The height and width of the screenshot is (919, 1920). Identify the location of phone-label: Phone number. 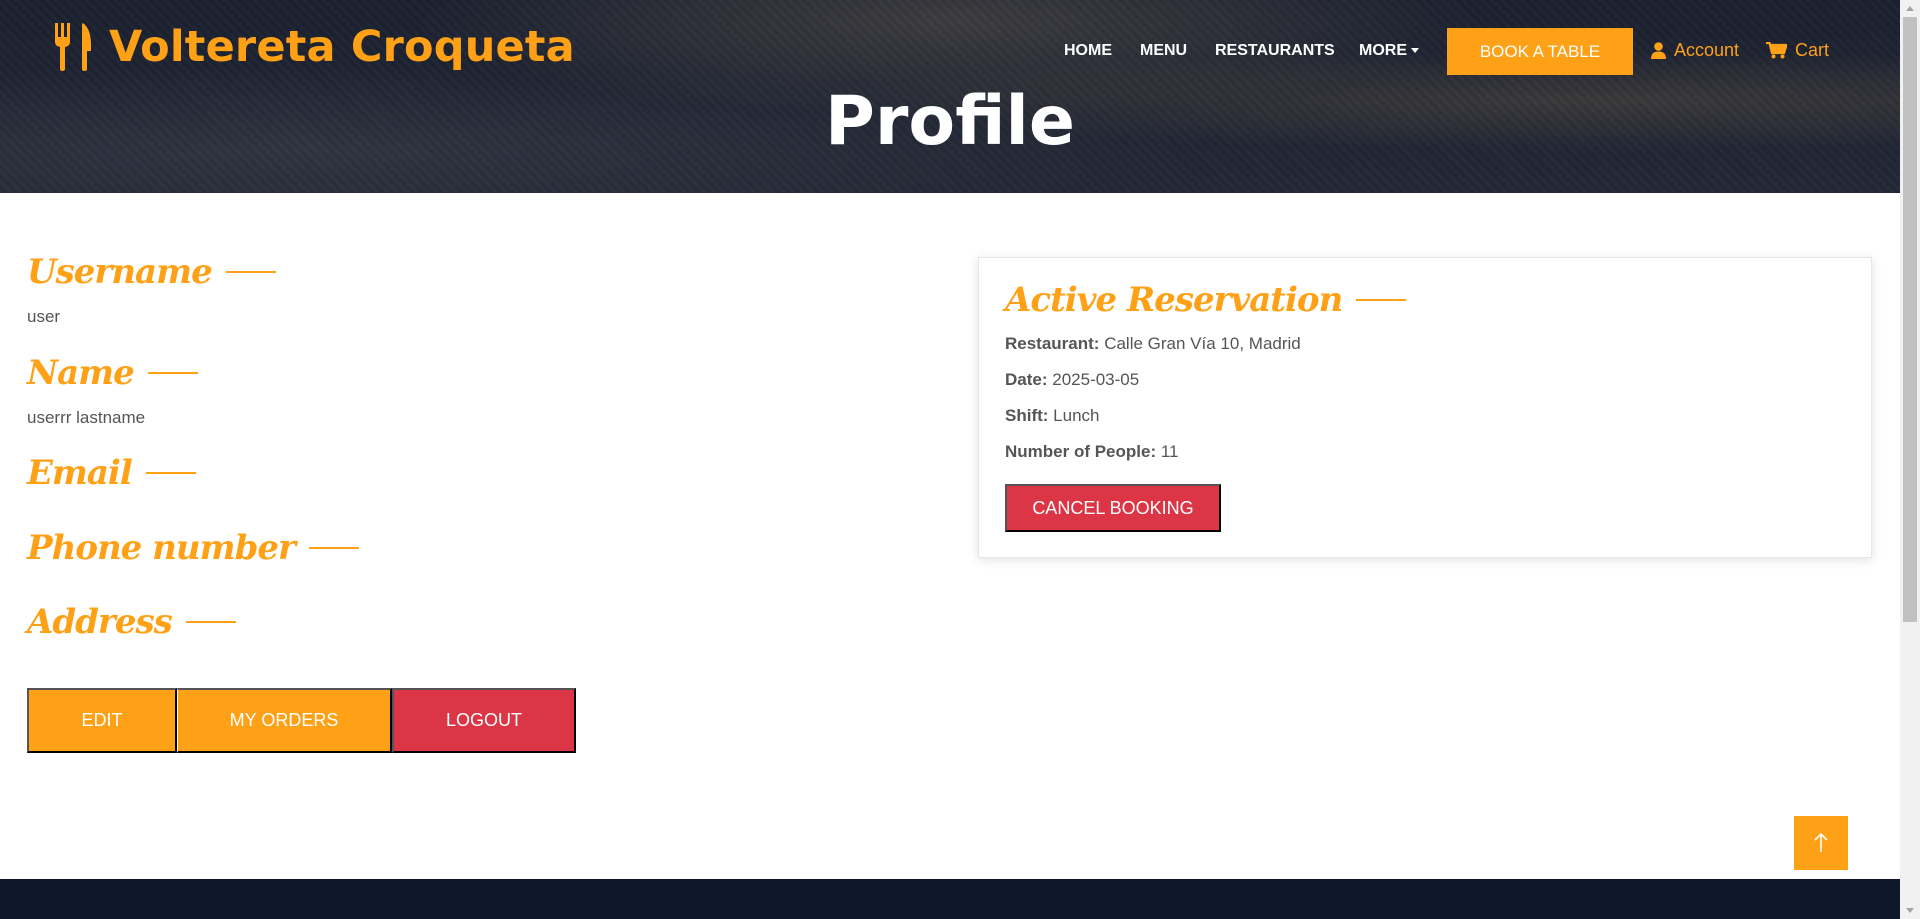
(161, 548).